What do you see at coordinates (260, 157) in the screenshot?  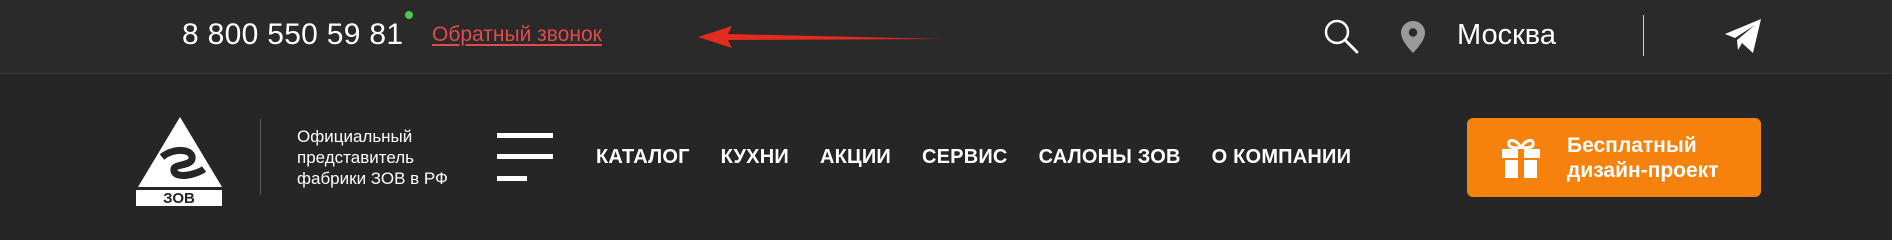 I see `logo-divider` at bounding box center [260, 157].